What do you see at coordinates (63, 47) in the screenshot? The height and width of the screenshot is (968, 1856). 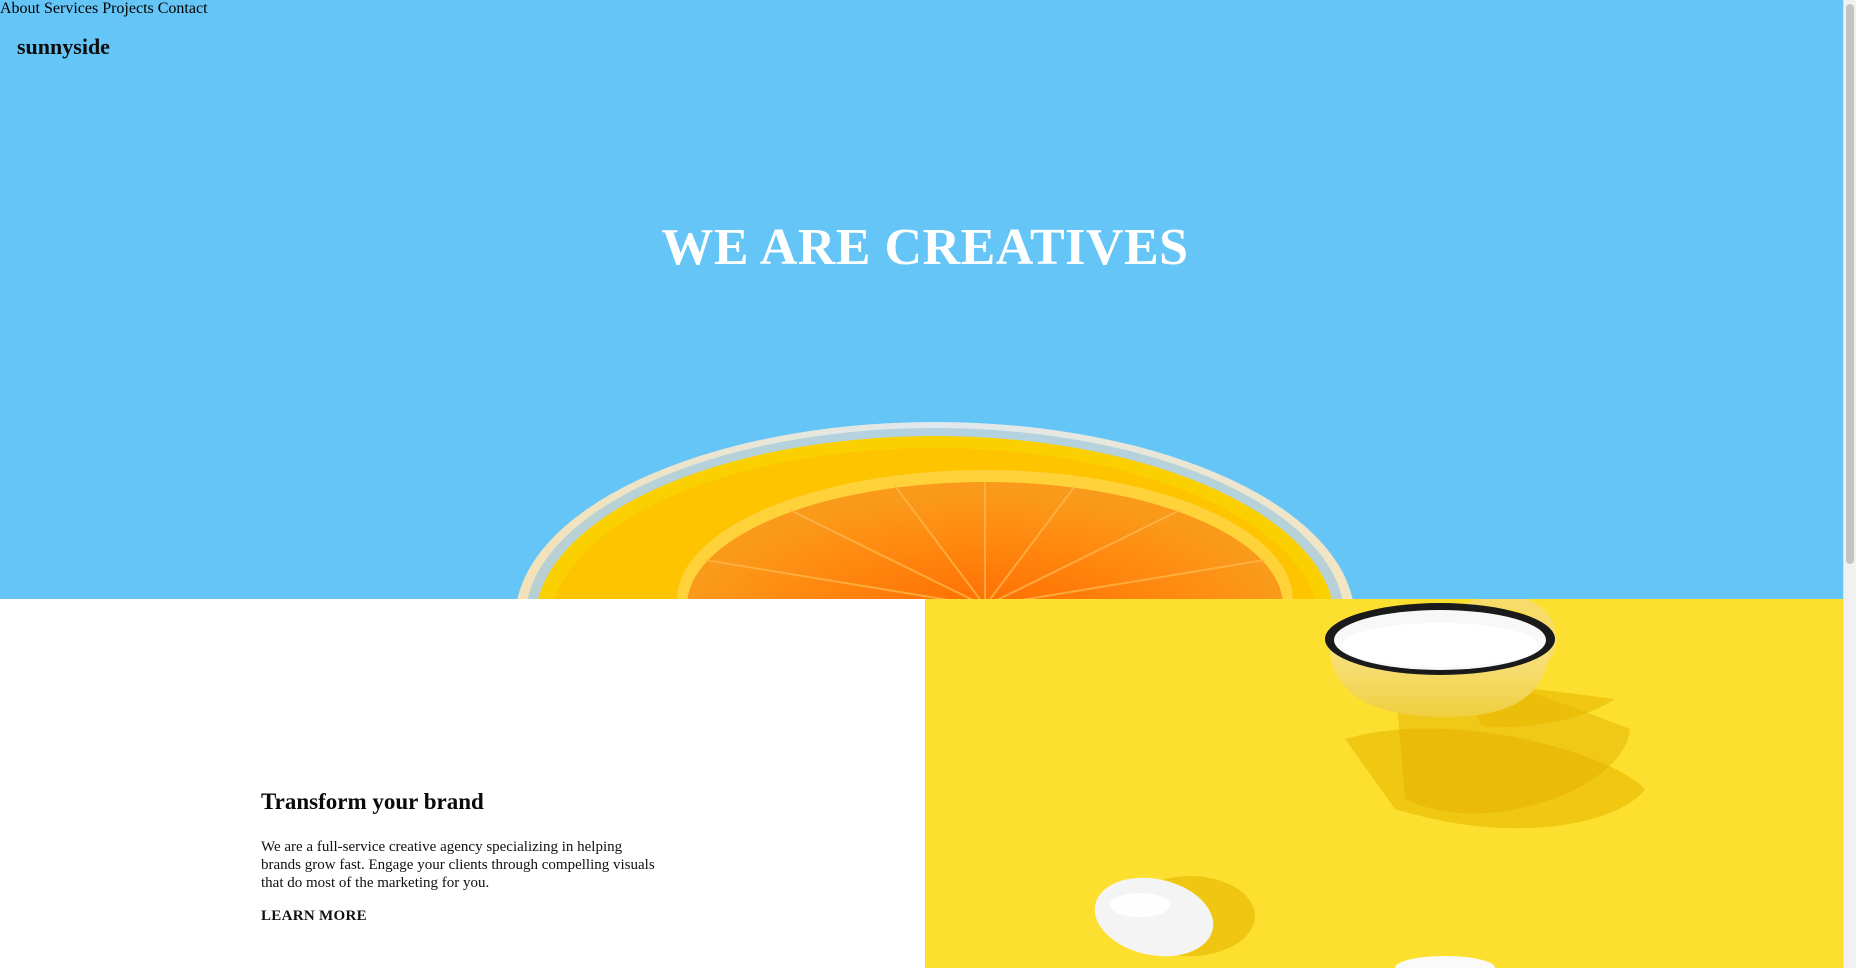 I see `logo: sunnyside` at bounding box center [63, 47].